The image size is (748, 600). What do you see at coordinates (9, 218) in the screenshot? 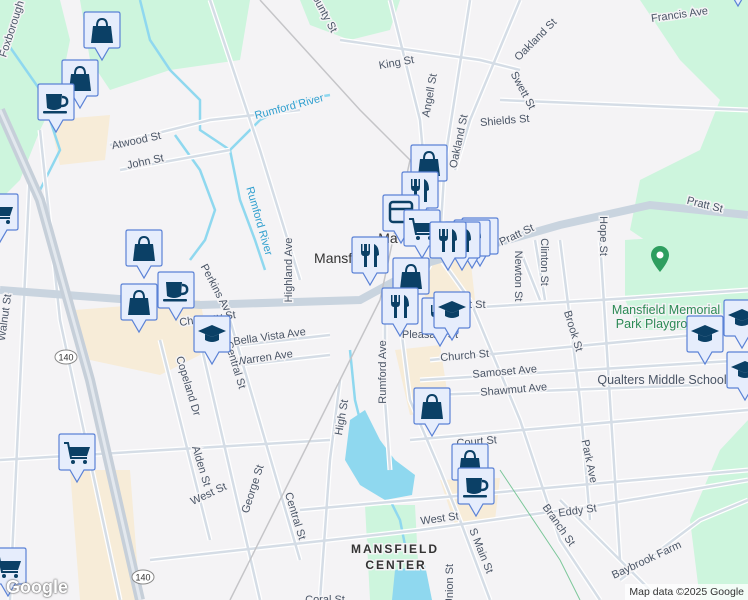
I see `cart-marker` at bounding box center [9, 218].